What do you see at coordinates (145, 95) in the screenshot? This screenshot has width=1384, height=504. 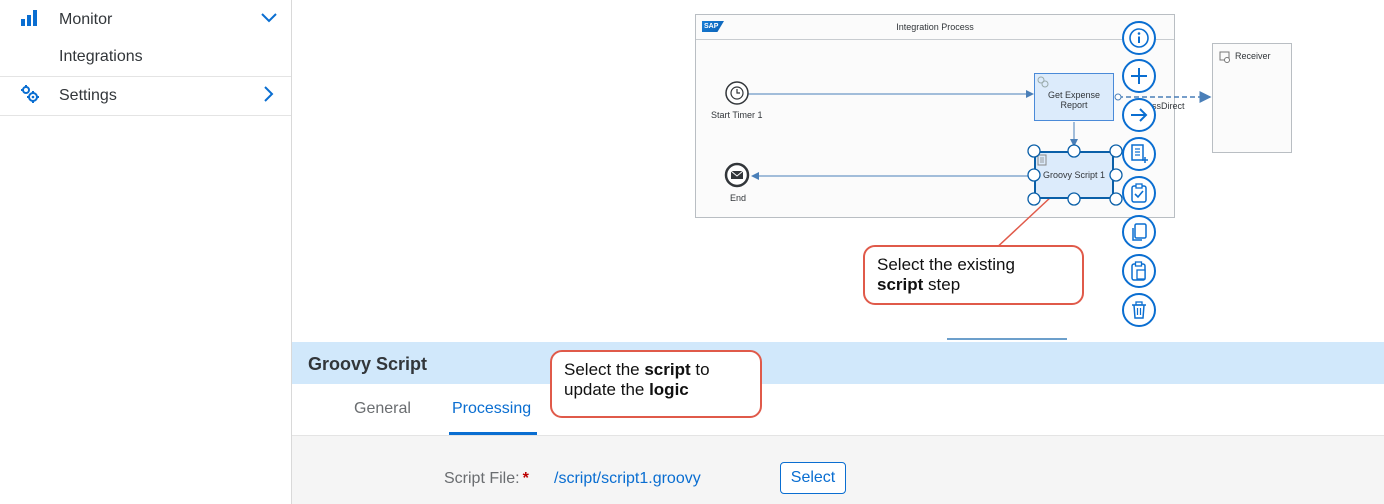 I see `sidebar-item-settings: Settings` at bounding box center [145, 95].